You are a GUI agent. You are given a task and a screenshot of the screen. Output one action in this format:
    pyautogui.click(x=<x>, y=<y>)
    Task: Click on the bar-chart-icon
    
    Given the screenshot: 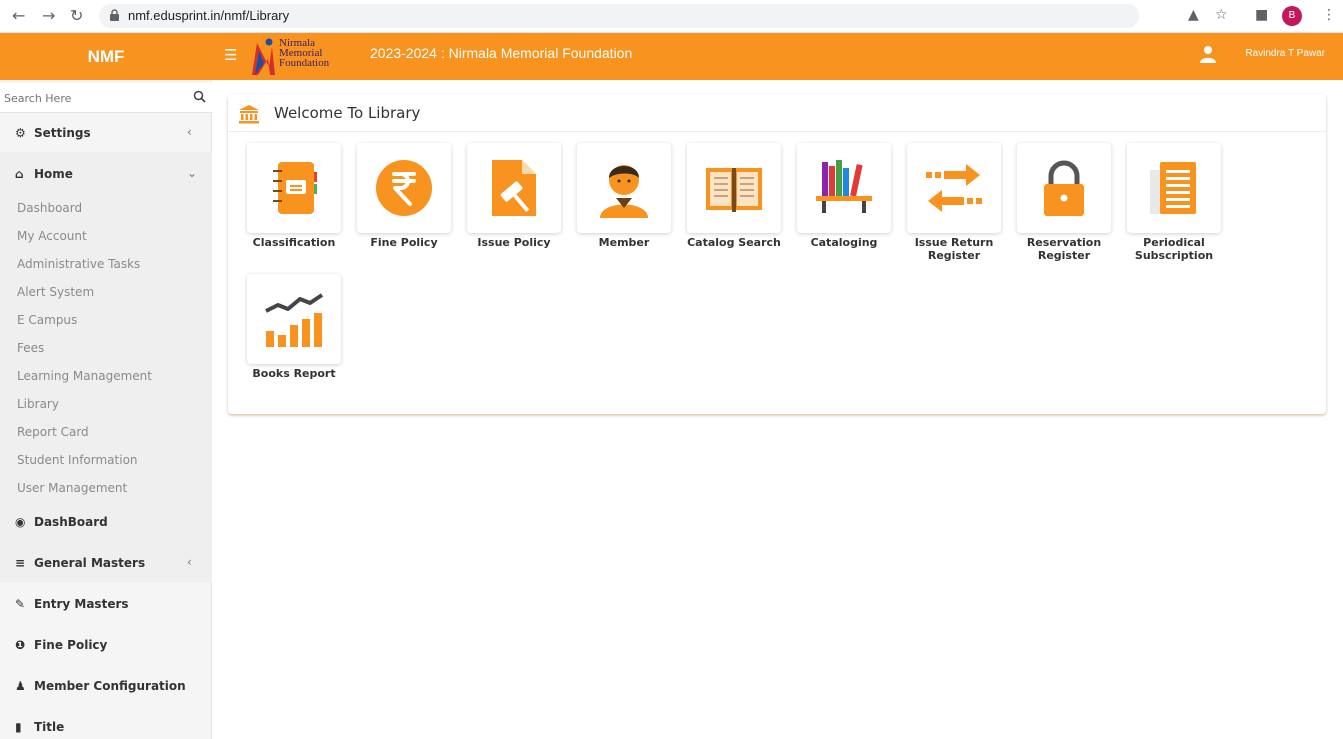 What is the action you would take?
    pyautogui.click(x=294, y=320)
    